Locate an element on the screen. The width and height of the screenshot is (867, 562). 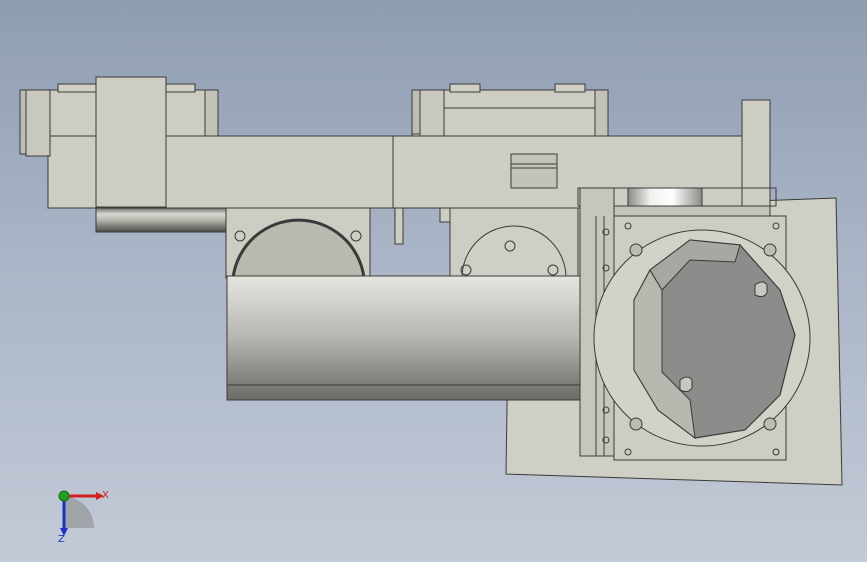
top-flange-ring is located at coordinates (665, 197).